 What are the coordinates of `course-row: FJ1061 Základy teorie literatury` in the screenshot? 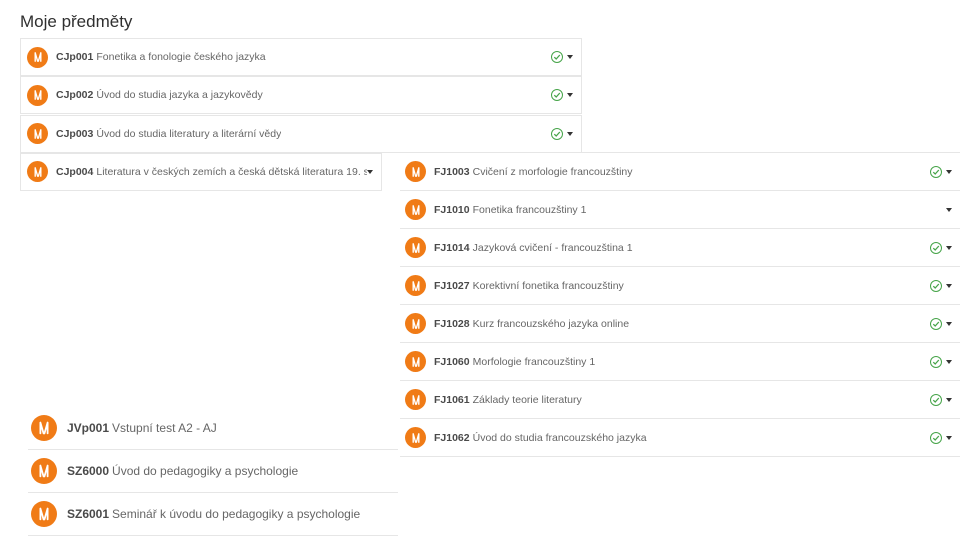 It's located at (680, 400).